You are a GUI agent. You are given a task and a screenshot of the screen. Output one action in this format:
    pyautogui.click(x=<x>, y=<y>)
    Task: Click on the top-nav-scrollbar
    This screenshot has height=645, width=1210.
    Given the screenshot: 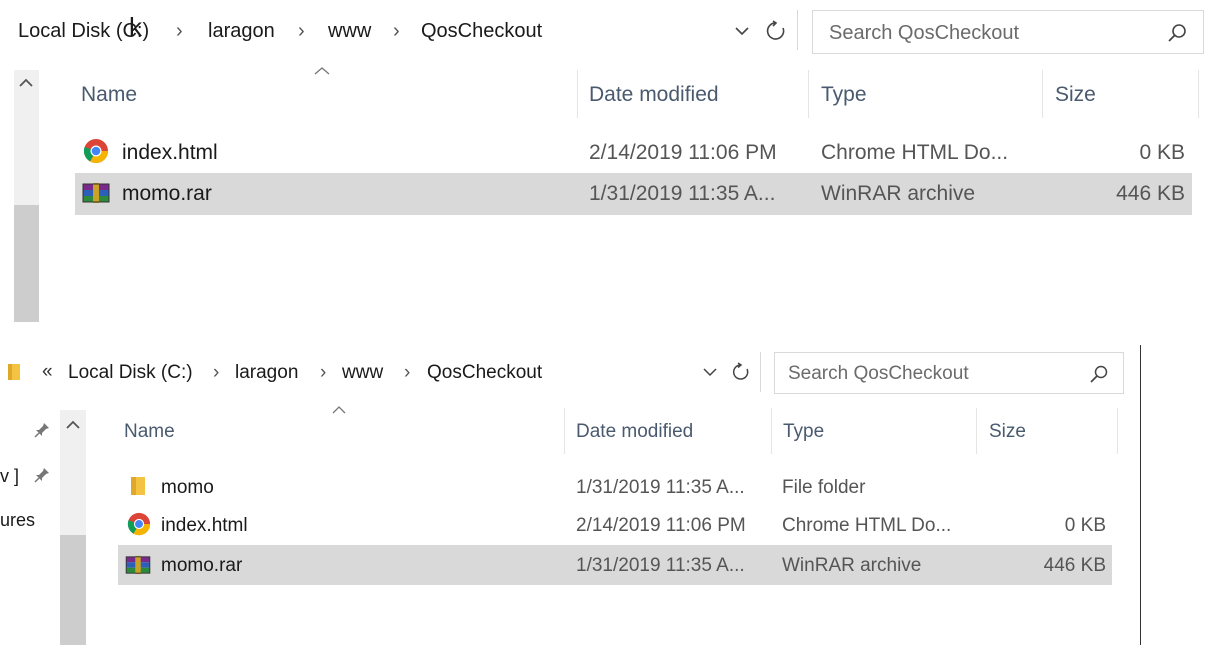 What is the action you would take?
    pyautogui.click(x=26, y=196)
    